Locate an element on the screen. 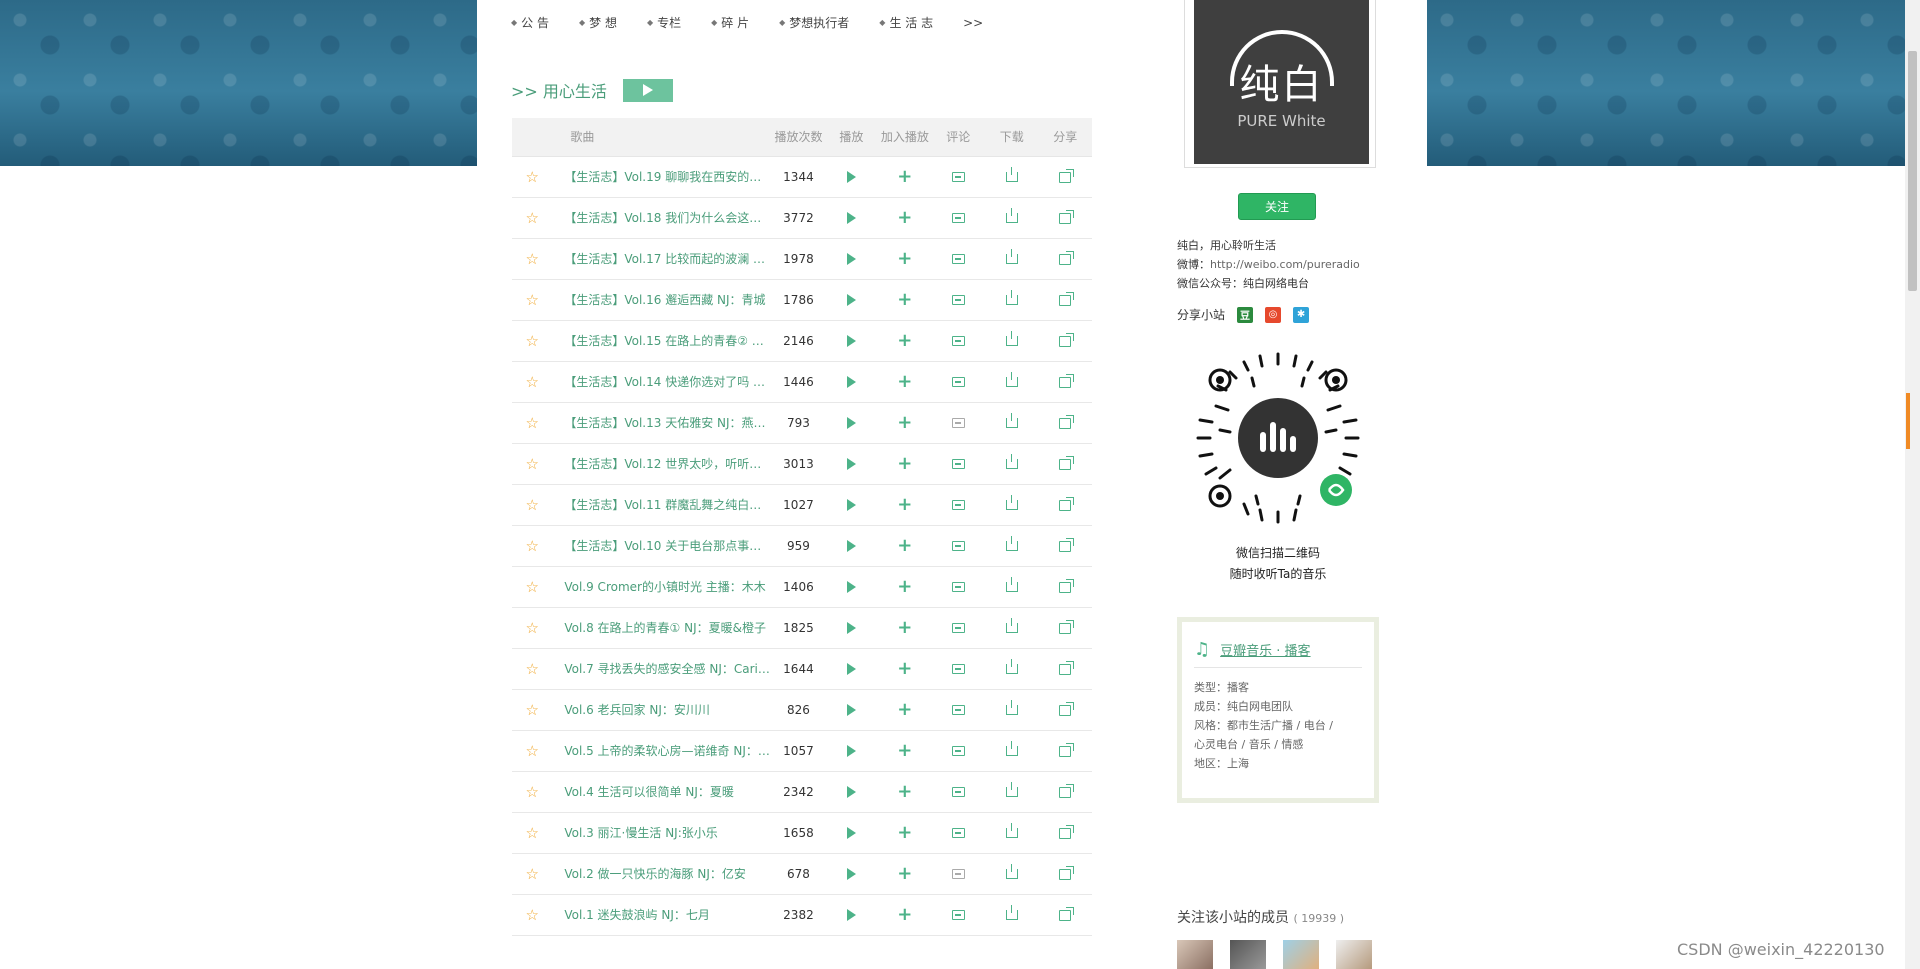 Image resolution: width=1920 pixels, height=969 pixels. play-all-button is located at coordinates (647, 90).